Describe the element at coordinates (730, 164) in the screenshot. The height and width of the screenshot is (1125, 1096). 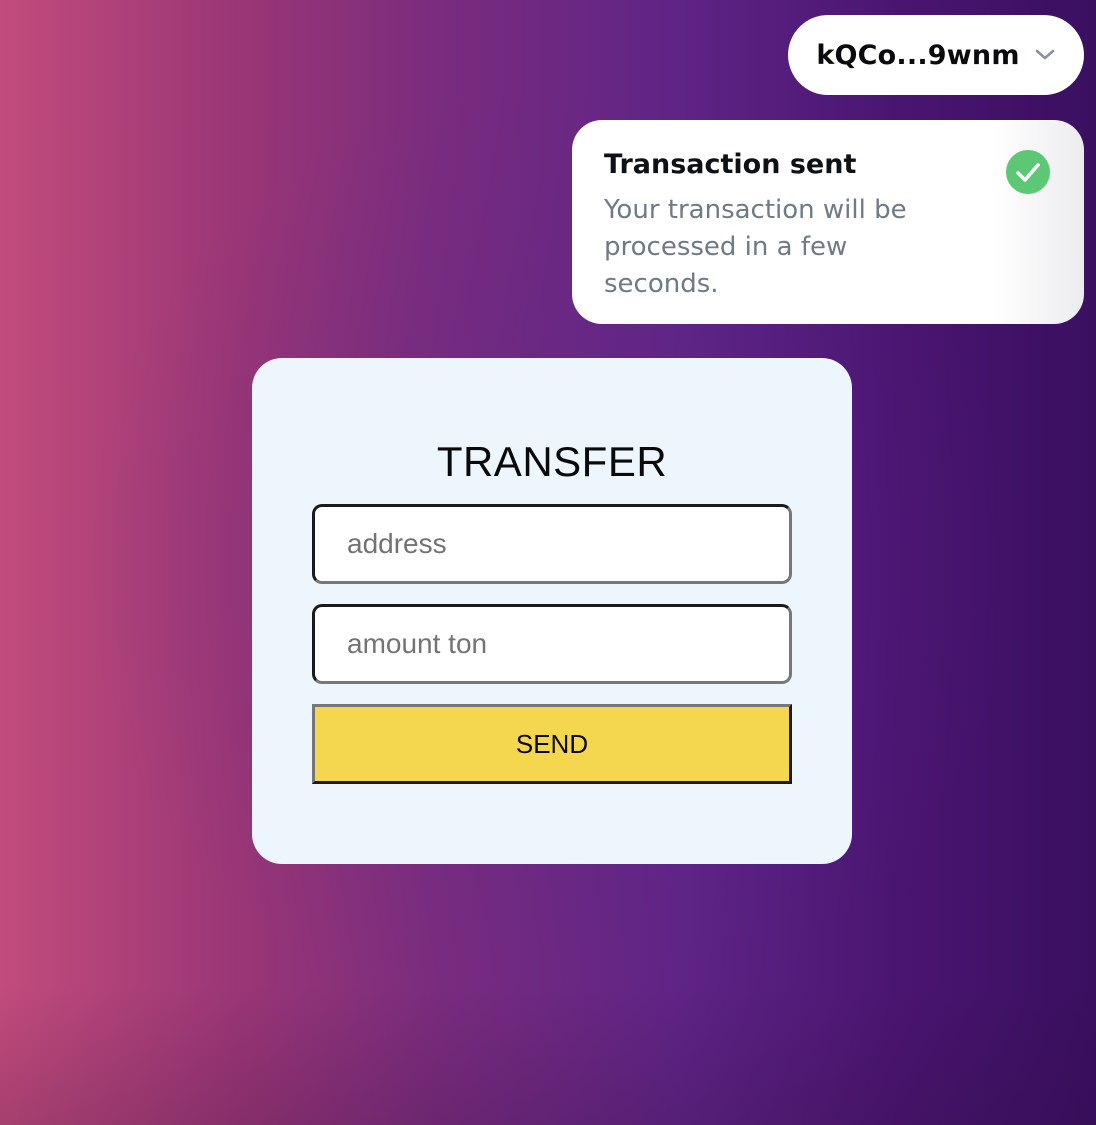
I see `toast-title: Transaction sent` at that location.